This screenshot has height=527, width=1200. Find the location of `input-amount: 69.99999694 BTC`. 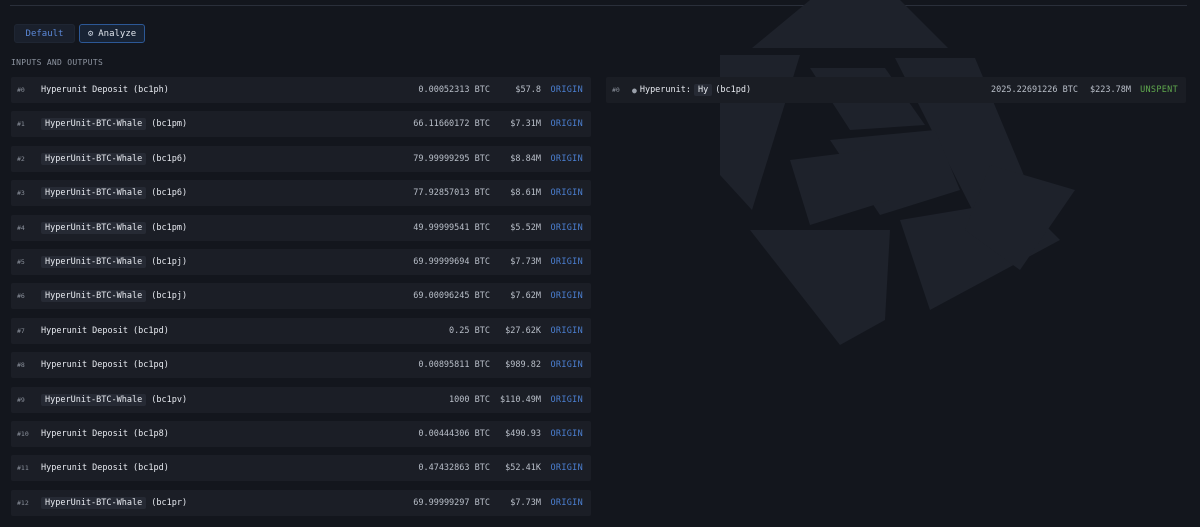

input-amount: 69.99999694 BTC is located at coordinates (451, 261).